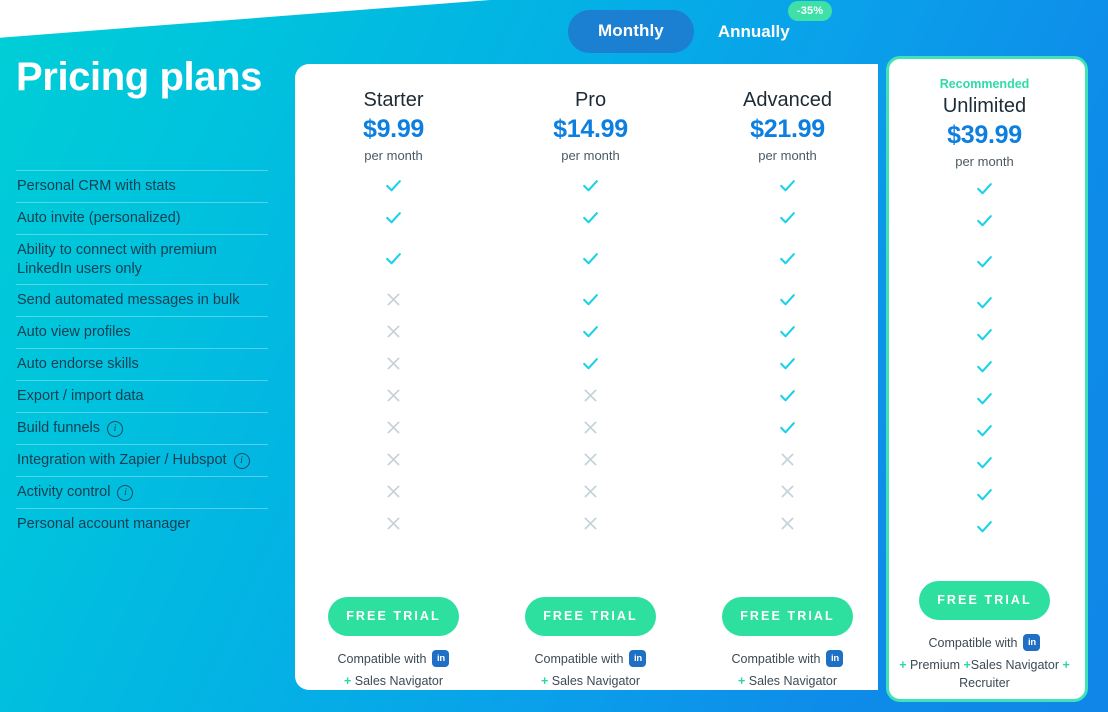  I want to click on feature-label: Personal CRM with stats, so click(96, 186).